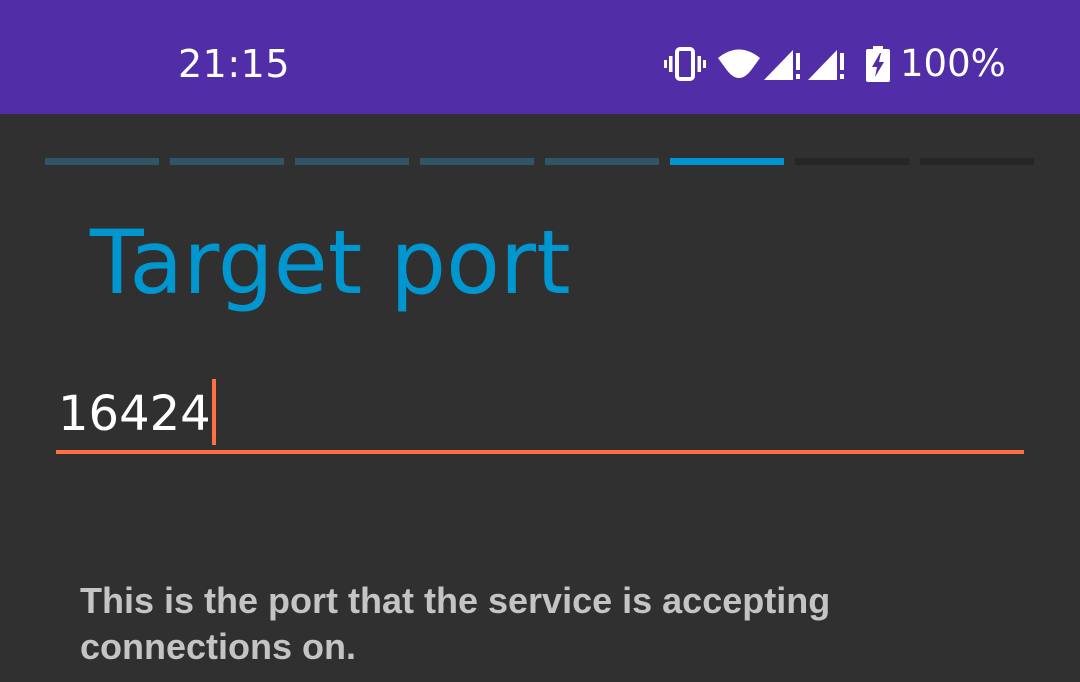 The height and width of the screenshot is (682, 1080). What do you see at coordinates (213, 412) in the screenshot?
I see `text-cursor` at bounding box center [213, 412].